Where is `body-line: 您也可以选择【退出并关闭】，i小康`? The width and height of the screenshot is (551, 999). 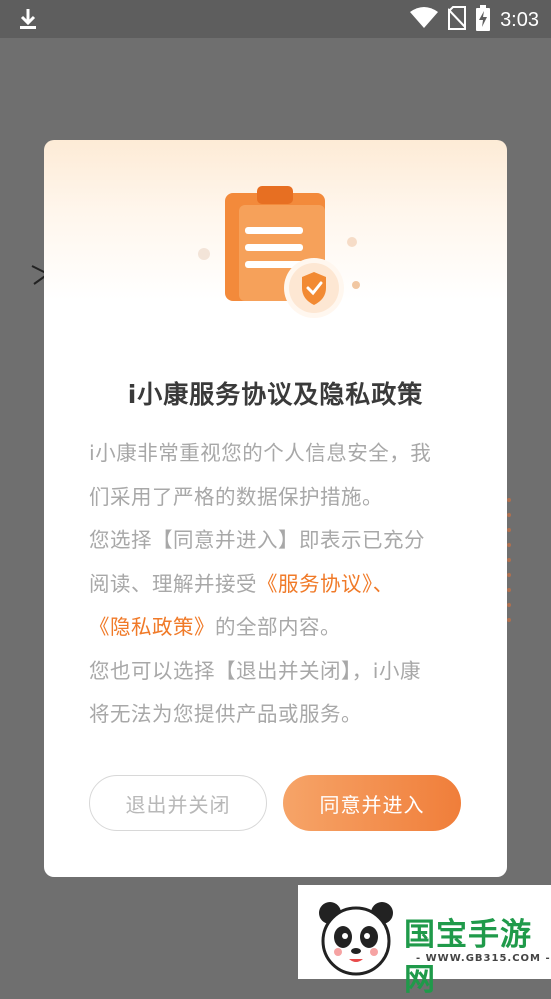 body-line: 您也可以选择【退出并关闭】，i小康 is located at coordinates (255, 670).